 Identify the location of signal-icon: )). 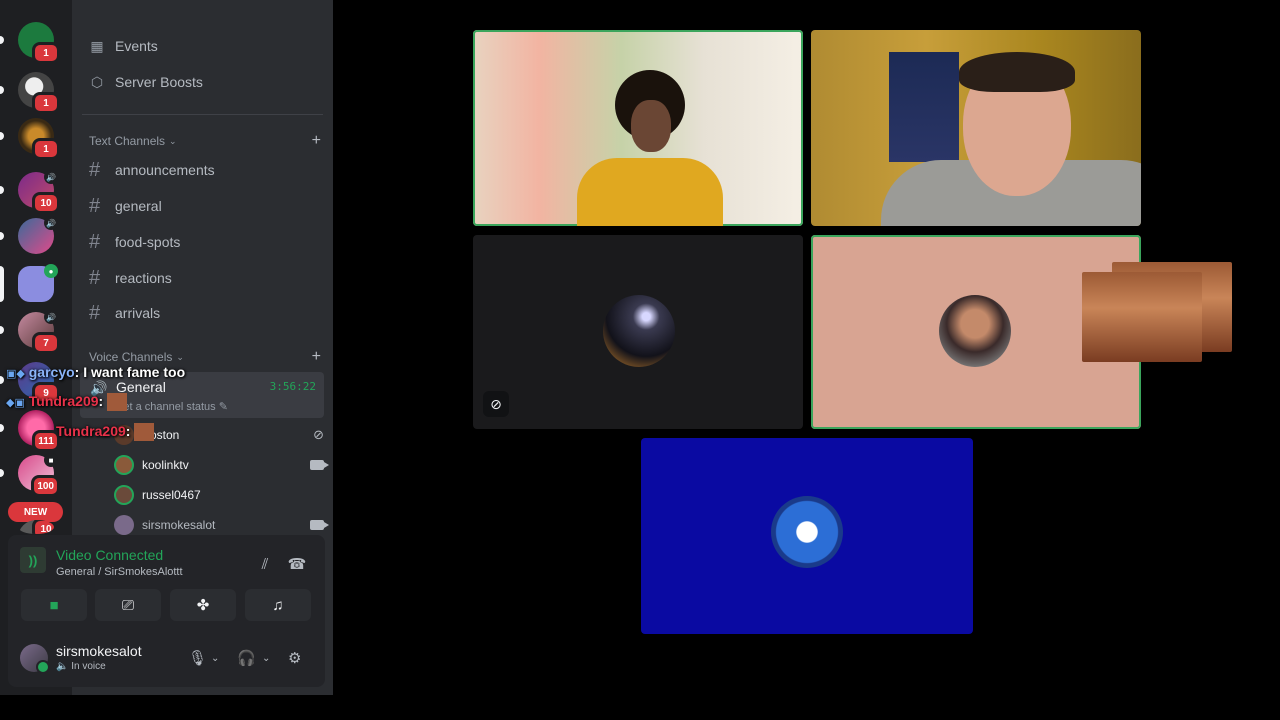
(33, 560).